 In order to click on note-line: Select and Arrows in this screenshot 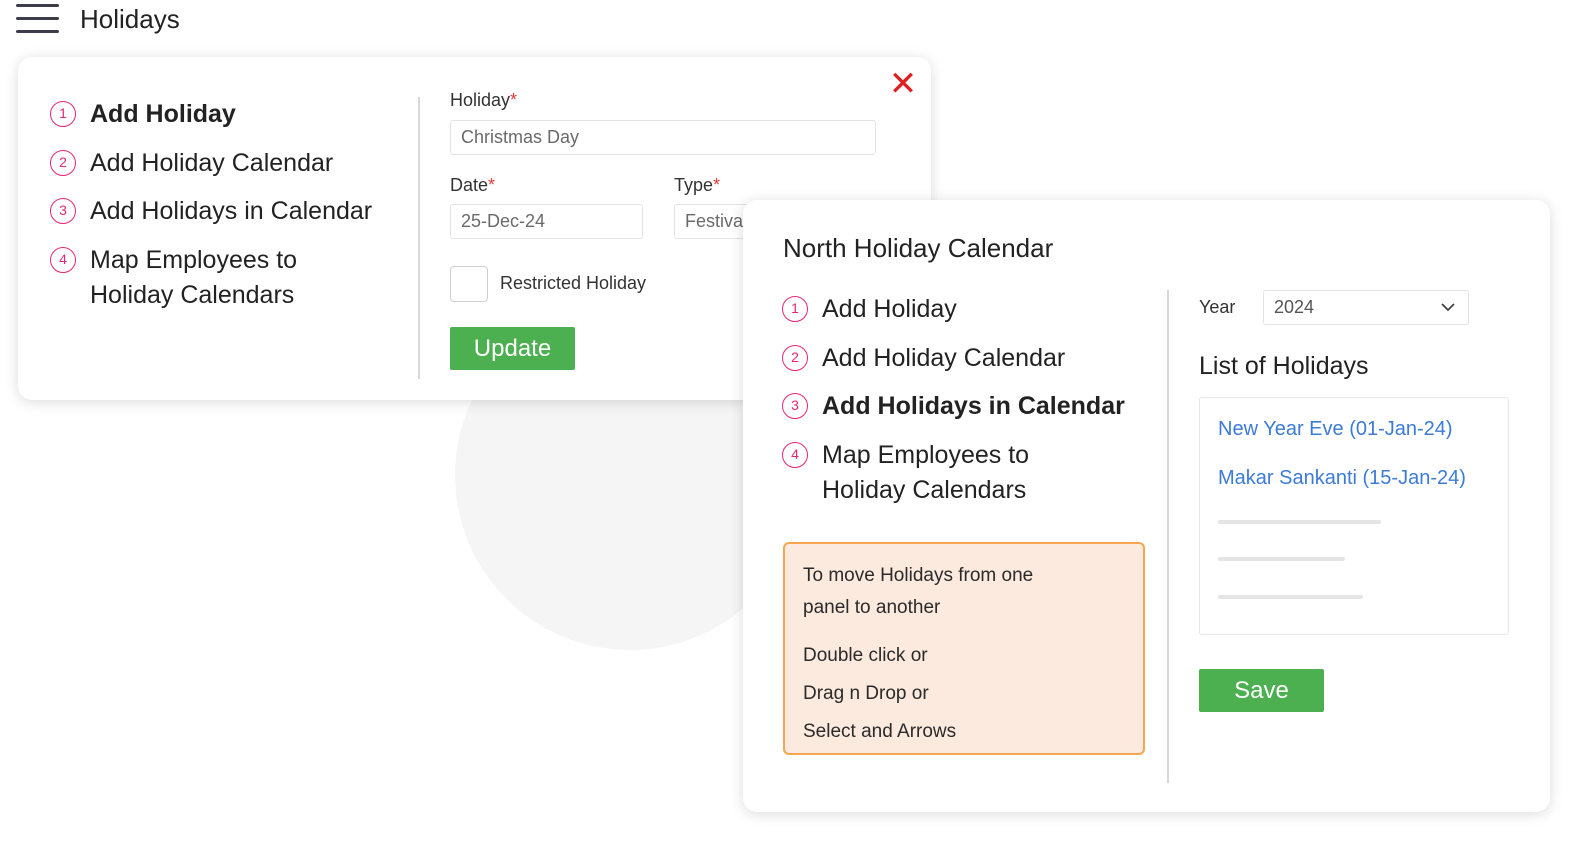, I will do `click(880, 731)`.